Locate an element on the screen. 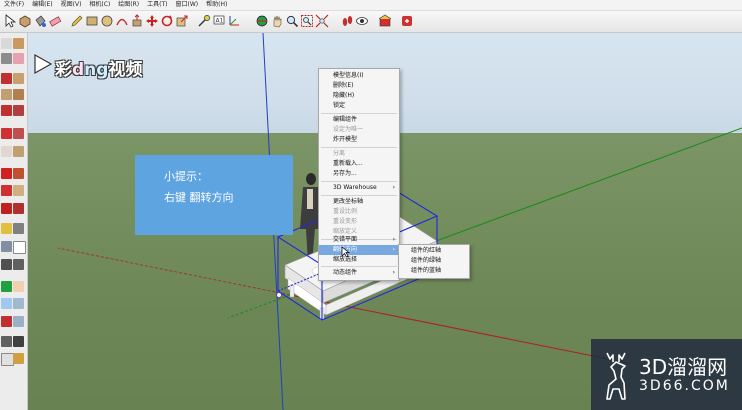  push-pull-tool-icon is located at coordinates (18, 151).